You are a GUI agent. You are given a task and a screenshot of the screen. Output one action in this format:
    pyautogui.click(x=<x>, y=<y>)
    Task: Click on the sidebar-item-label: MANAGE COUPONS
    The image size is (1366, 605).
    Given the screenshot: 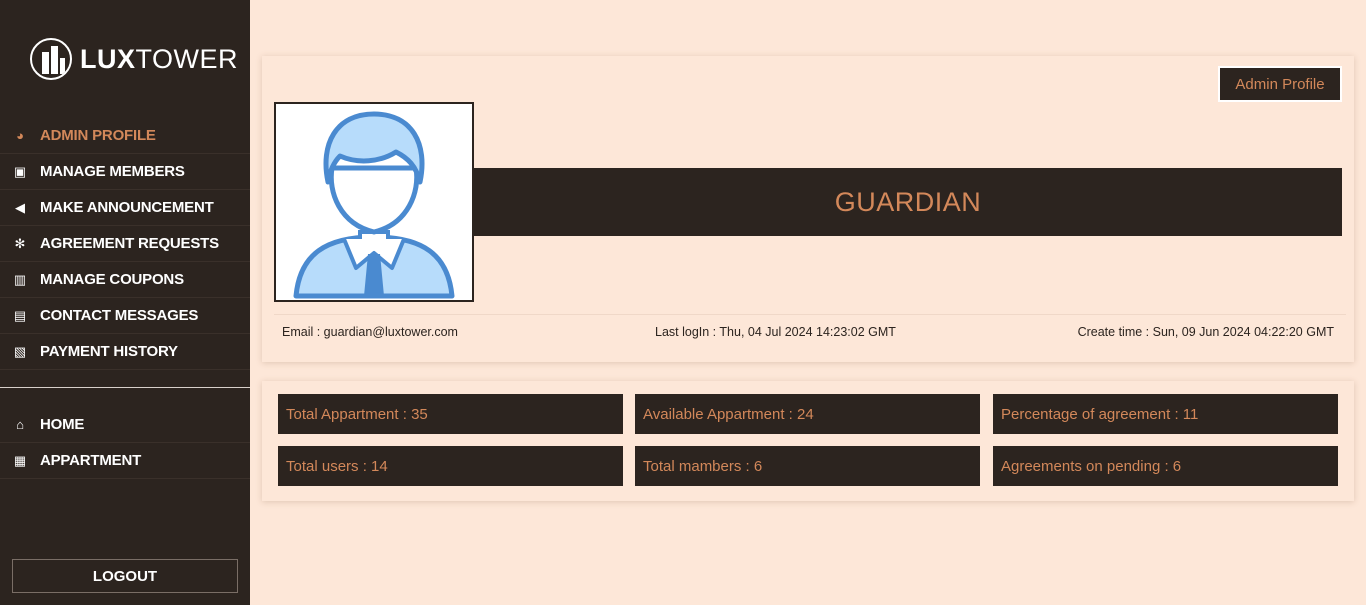 What is the action you would take?
    pyautogui.click(x=112, y=279)
    